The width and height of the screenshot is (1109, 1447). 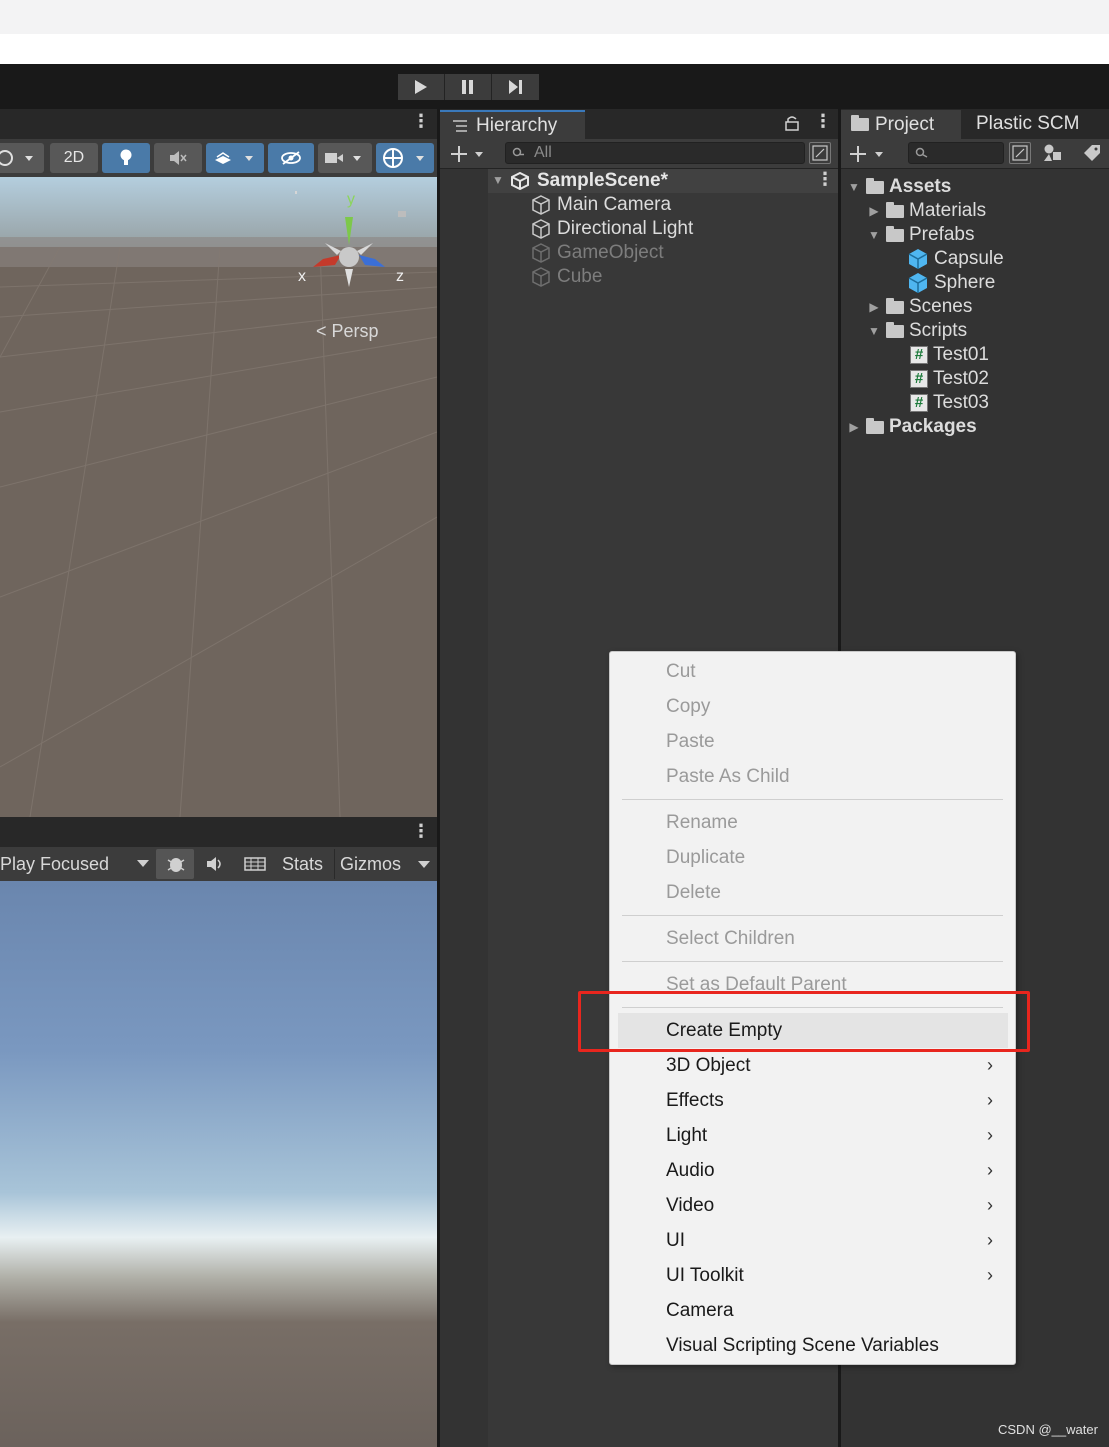 What do you see at coordinates (218, 832) in the screenshot?
I see `game-view-header: ⋮` at bounding box center [218, 832].